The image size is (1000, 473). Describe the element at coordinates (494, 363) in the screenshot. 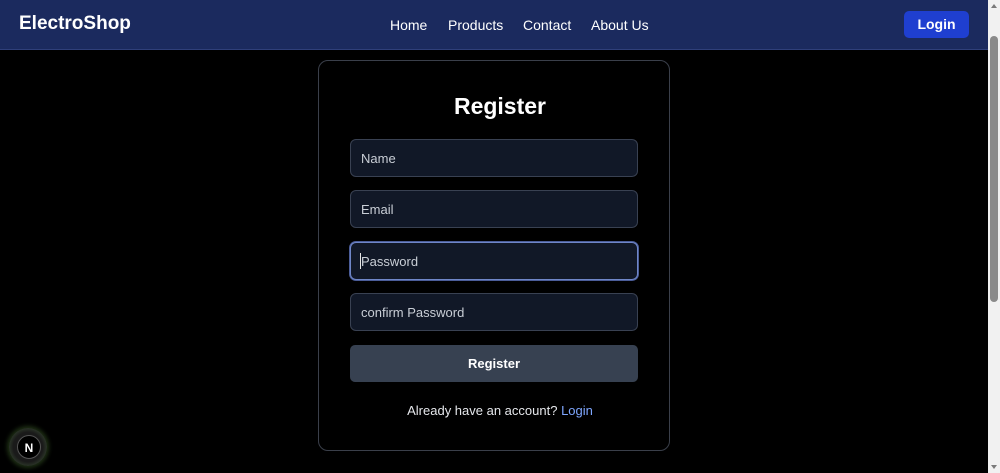

I see `register-button: Register` at that location.